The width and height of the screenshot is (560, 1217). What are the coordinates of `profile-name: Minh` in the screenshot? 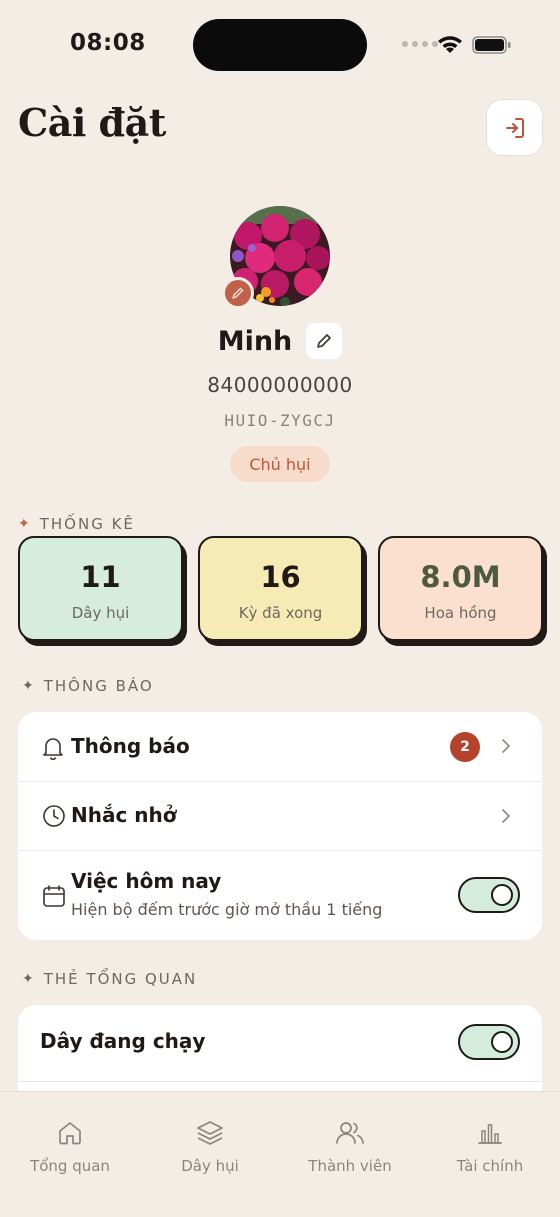 It's located at (255, 341).